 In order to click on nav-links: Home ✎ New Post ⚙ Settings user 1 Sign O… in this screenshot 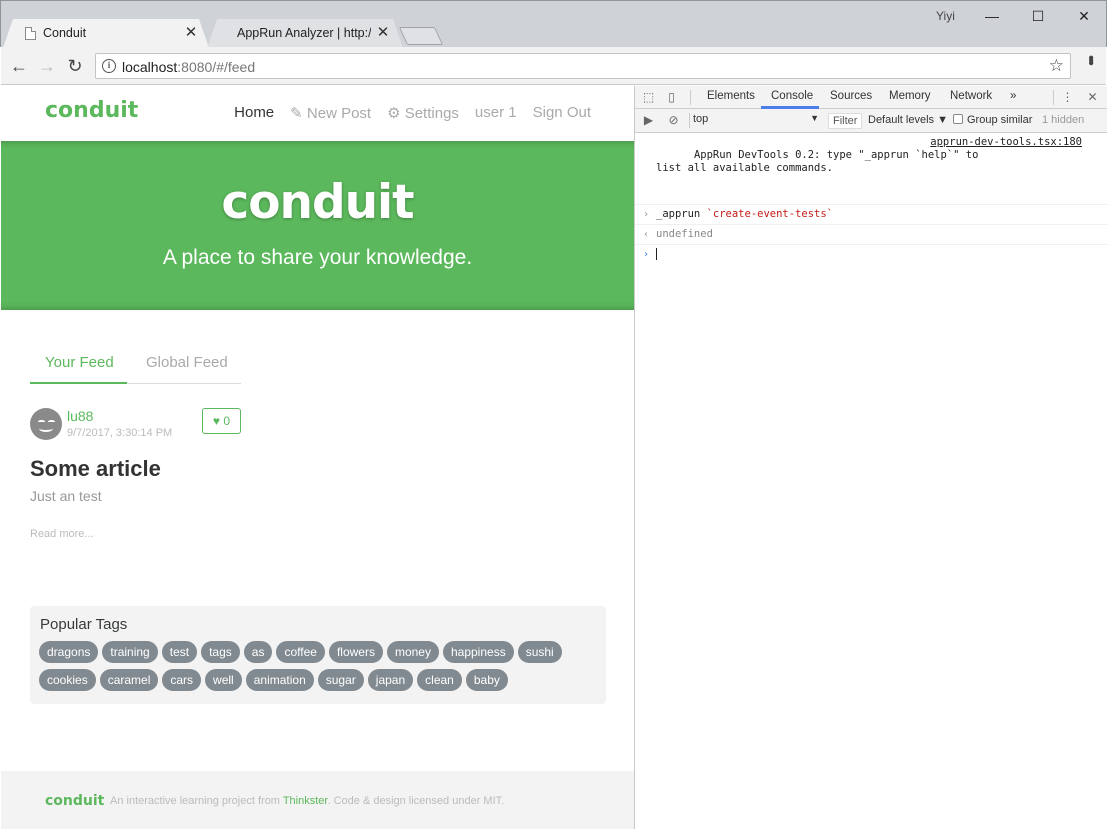, I will do `click(412, 113)`.